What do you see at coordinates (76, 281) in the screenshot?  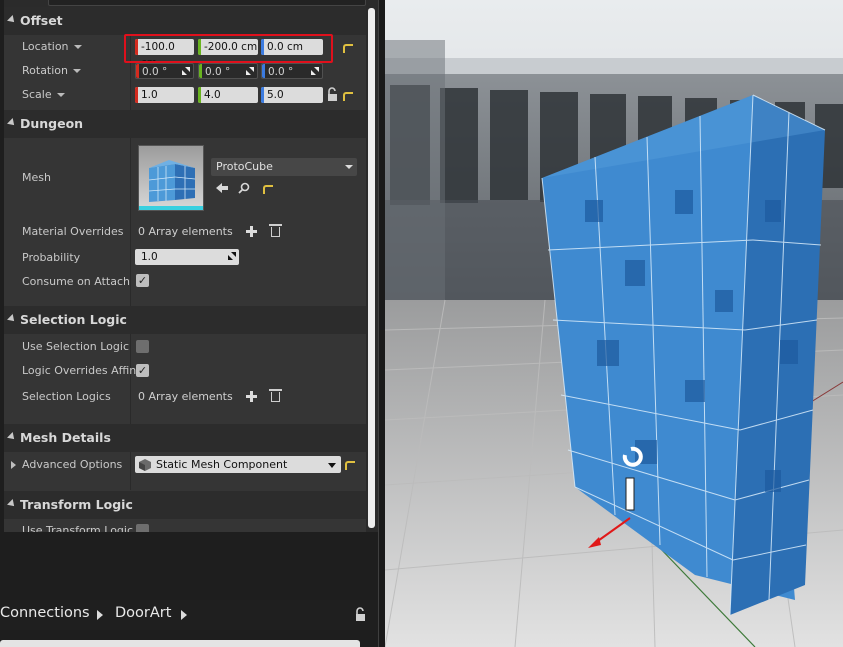 I see `consume-on-attach-label: Consume on Attach` at bounding box center [76, 281].